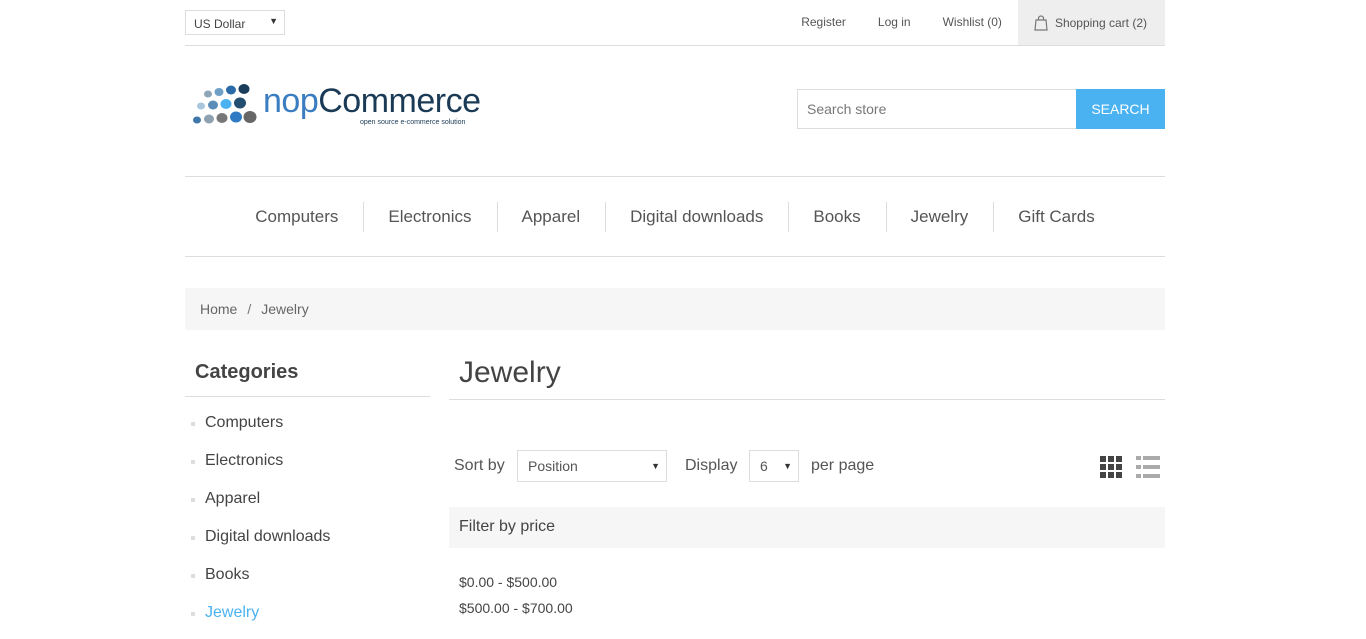 The height and width of the screenshot is (639, 1366). What do you see at coordinates (296, 217) in the screenshot?
I see `menu-item-computers: Computers` at bounding box center [296, 217].